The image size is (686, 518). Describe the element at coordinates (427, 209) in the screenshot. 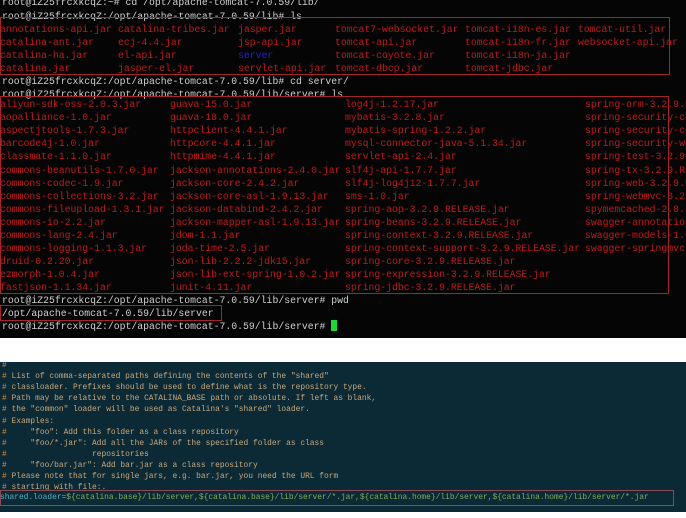

I see `file-entry: spring-aop-3.2.9.RELEASE.jar` at that location.